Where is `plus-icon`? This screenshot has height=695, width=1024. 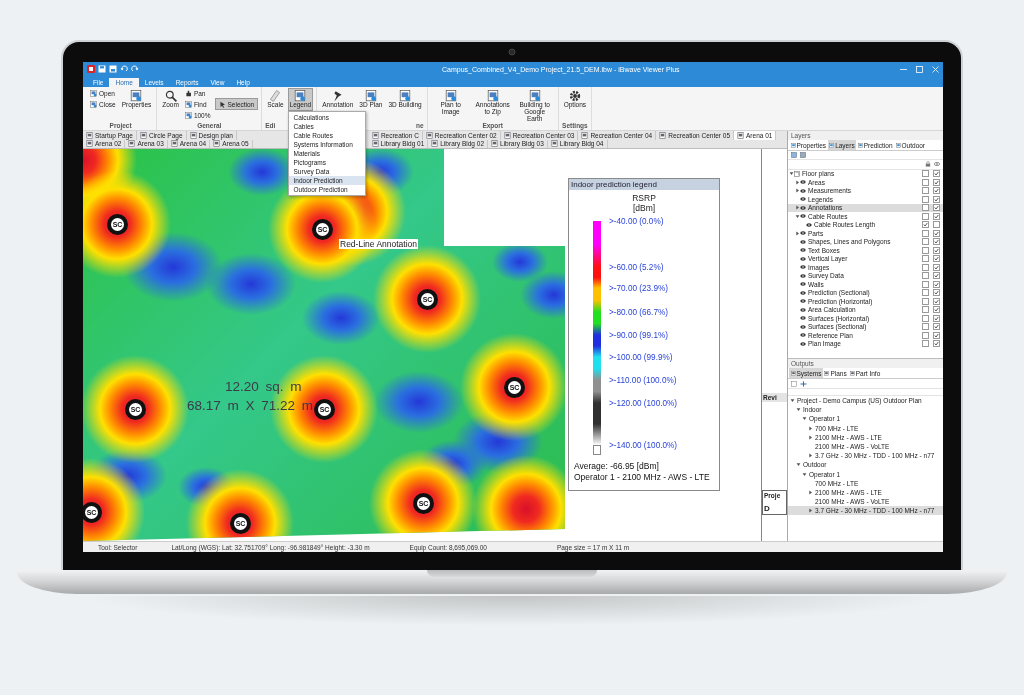 plus-icon is located at coordinates (803, 383).